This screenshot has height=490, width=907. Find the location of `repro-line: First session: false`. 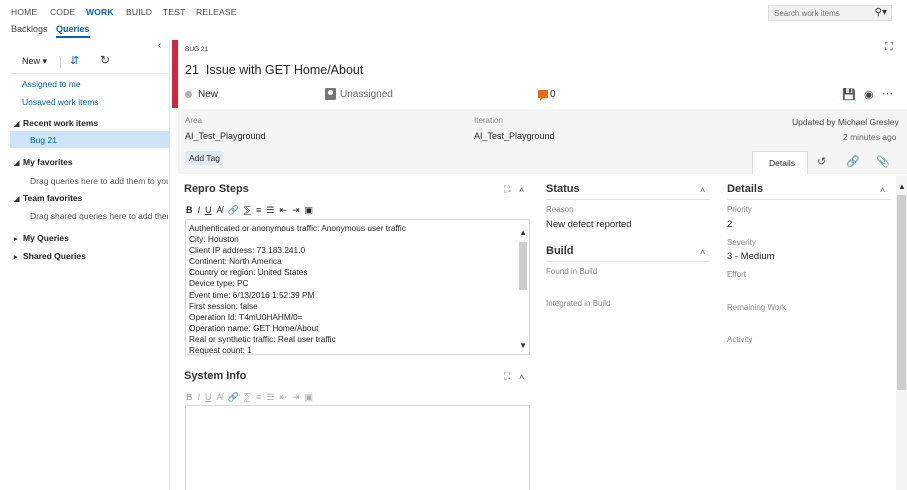

repro-line: First session: false is located at coordinates (223, 305).